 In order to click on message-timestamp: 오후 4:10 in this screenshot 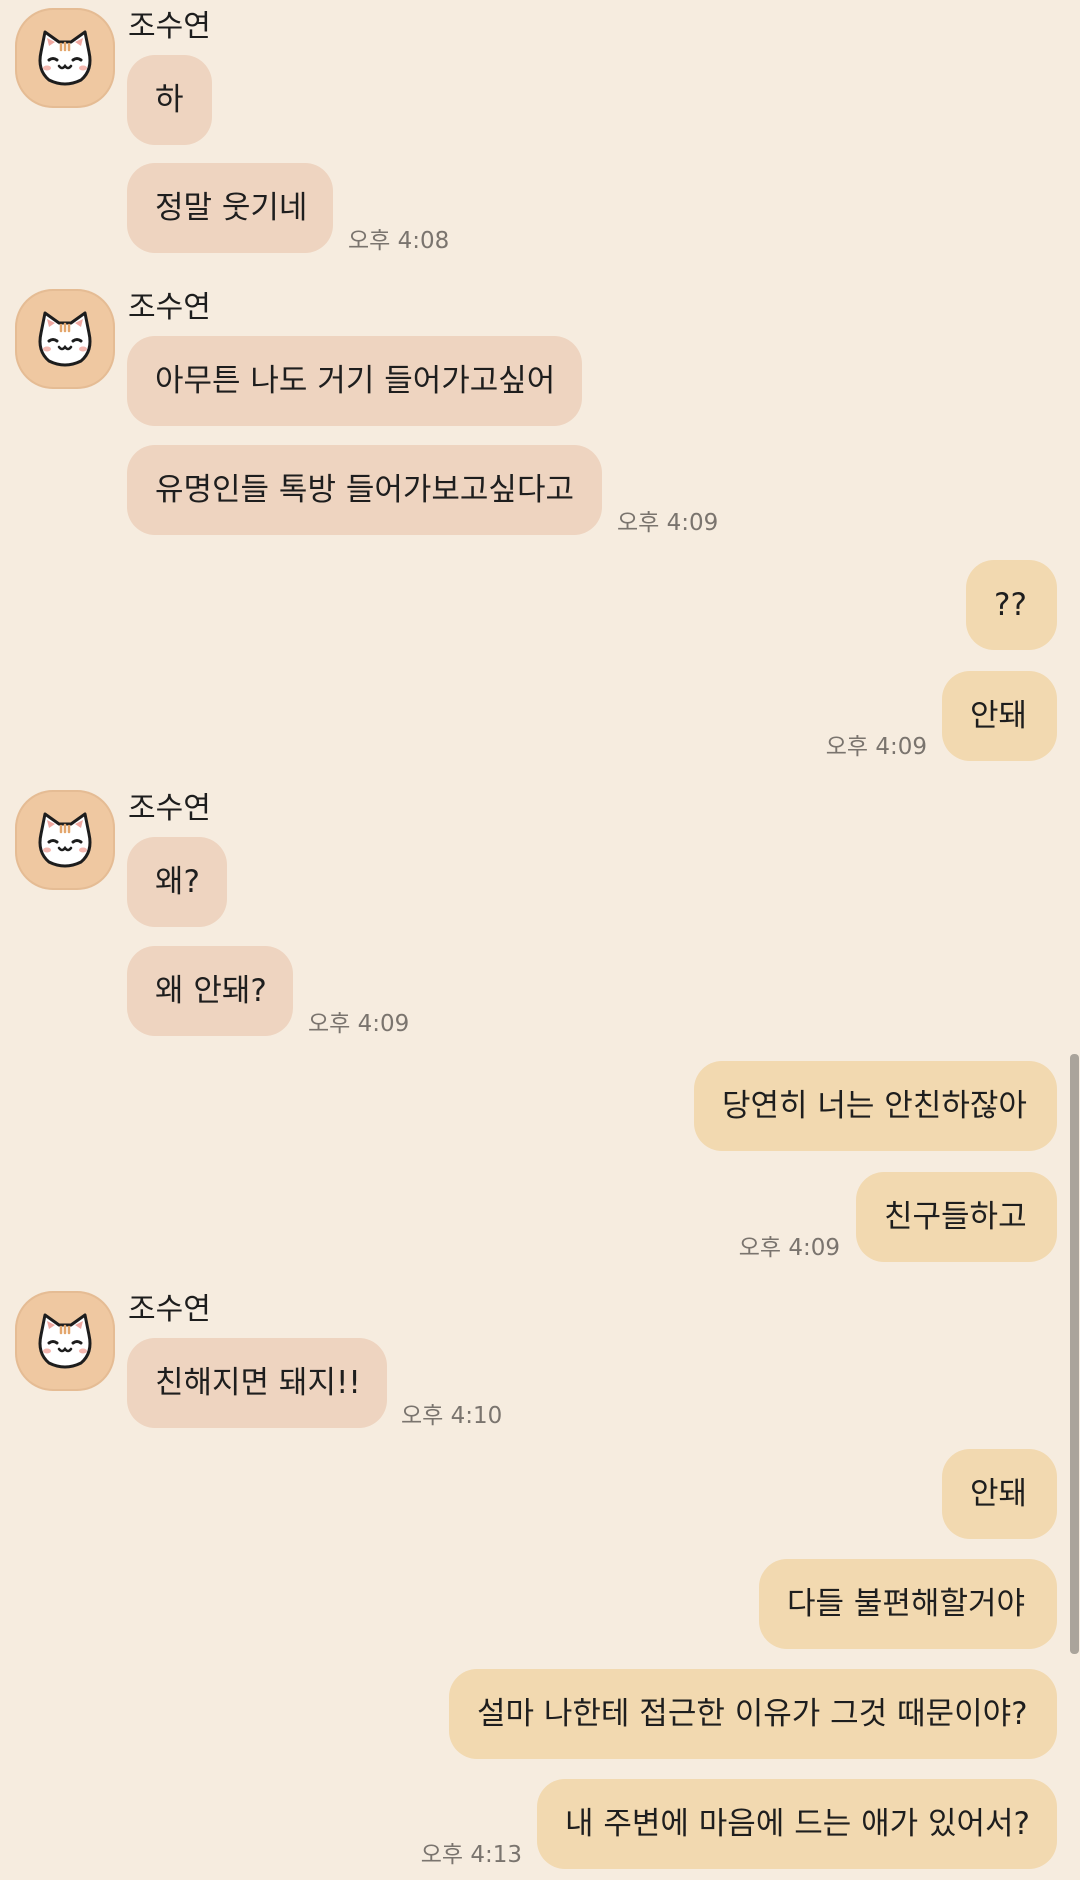, I will do `click(452, 1416)`.